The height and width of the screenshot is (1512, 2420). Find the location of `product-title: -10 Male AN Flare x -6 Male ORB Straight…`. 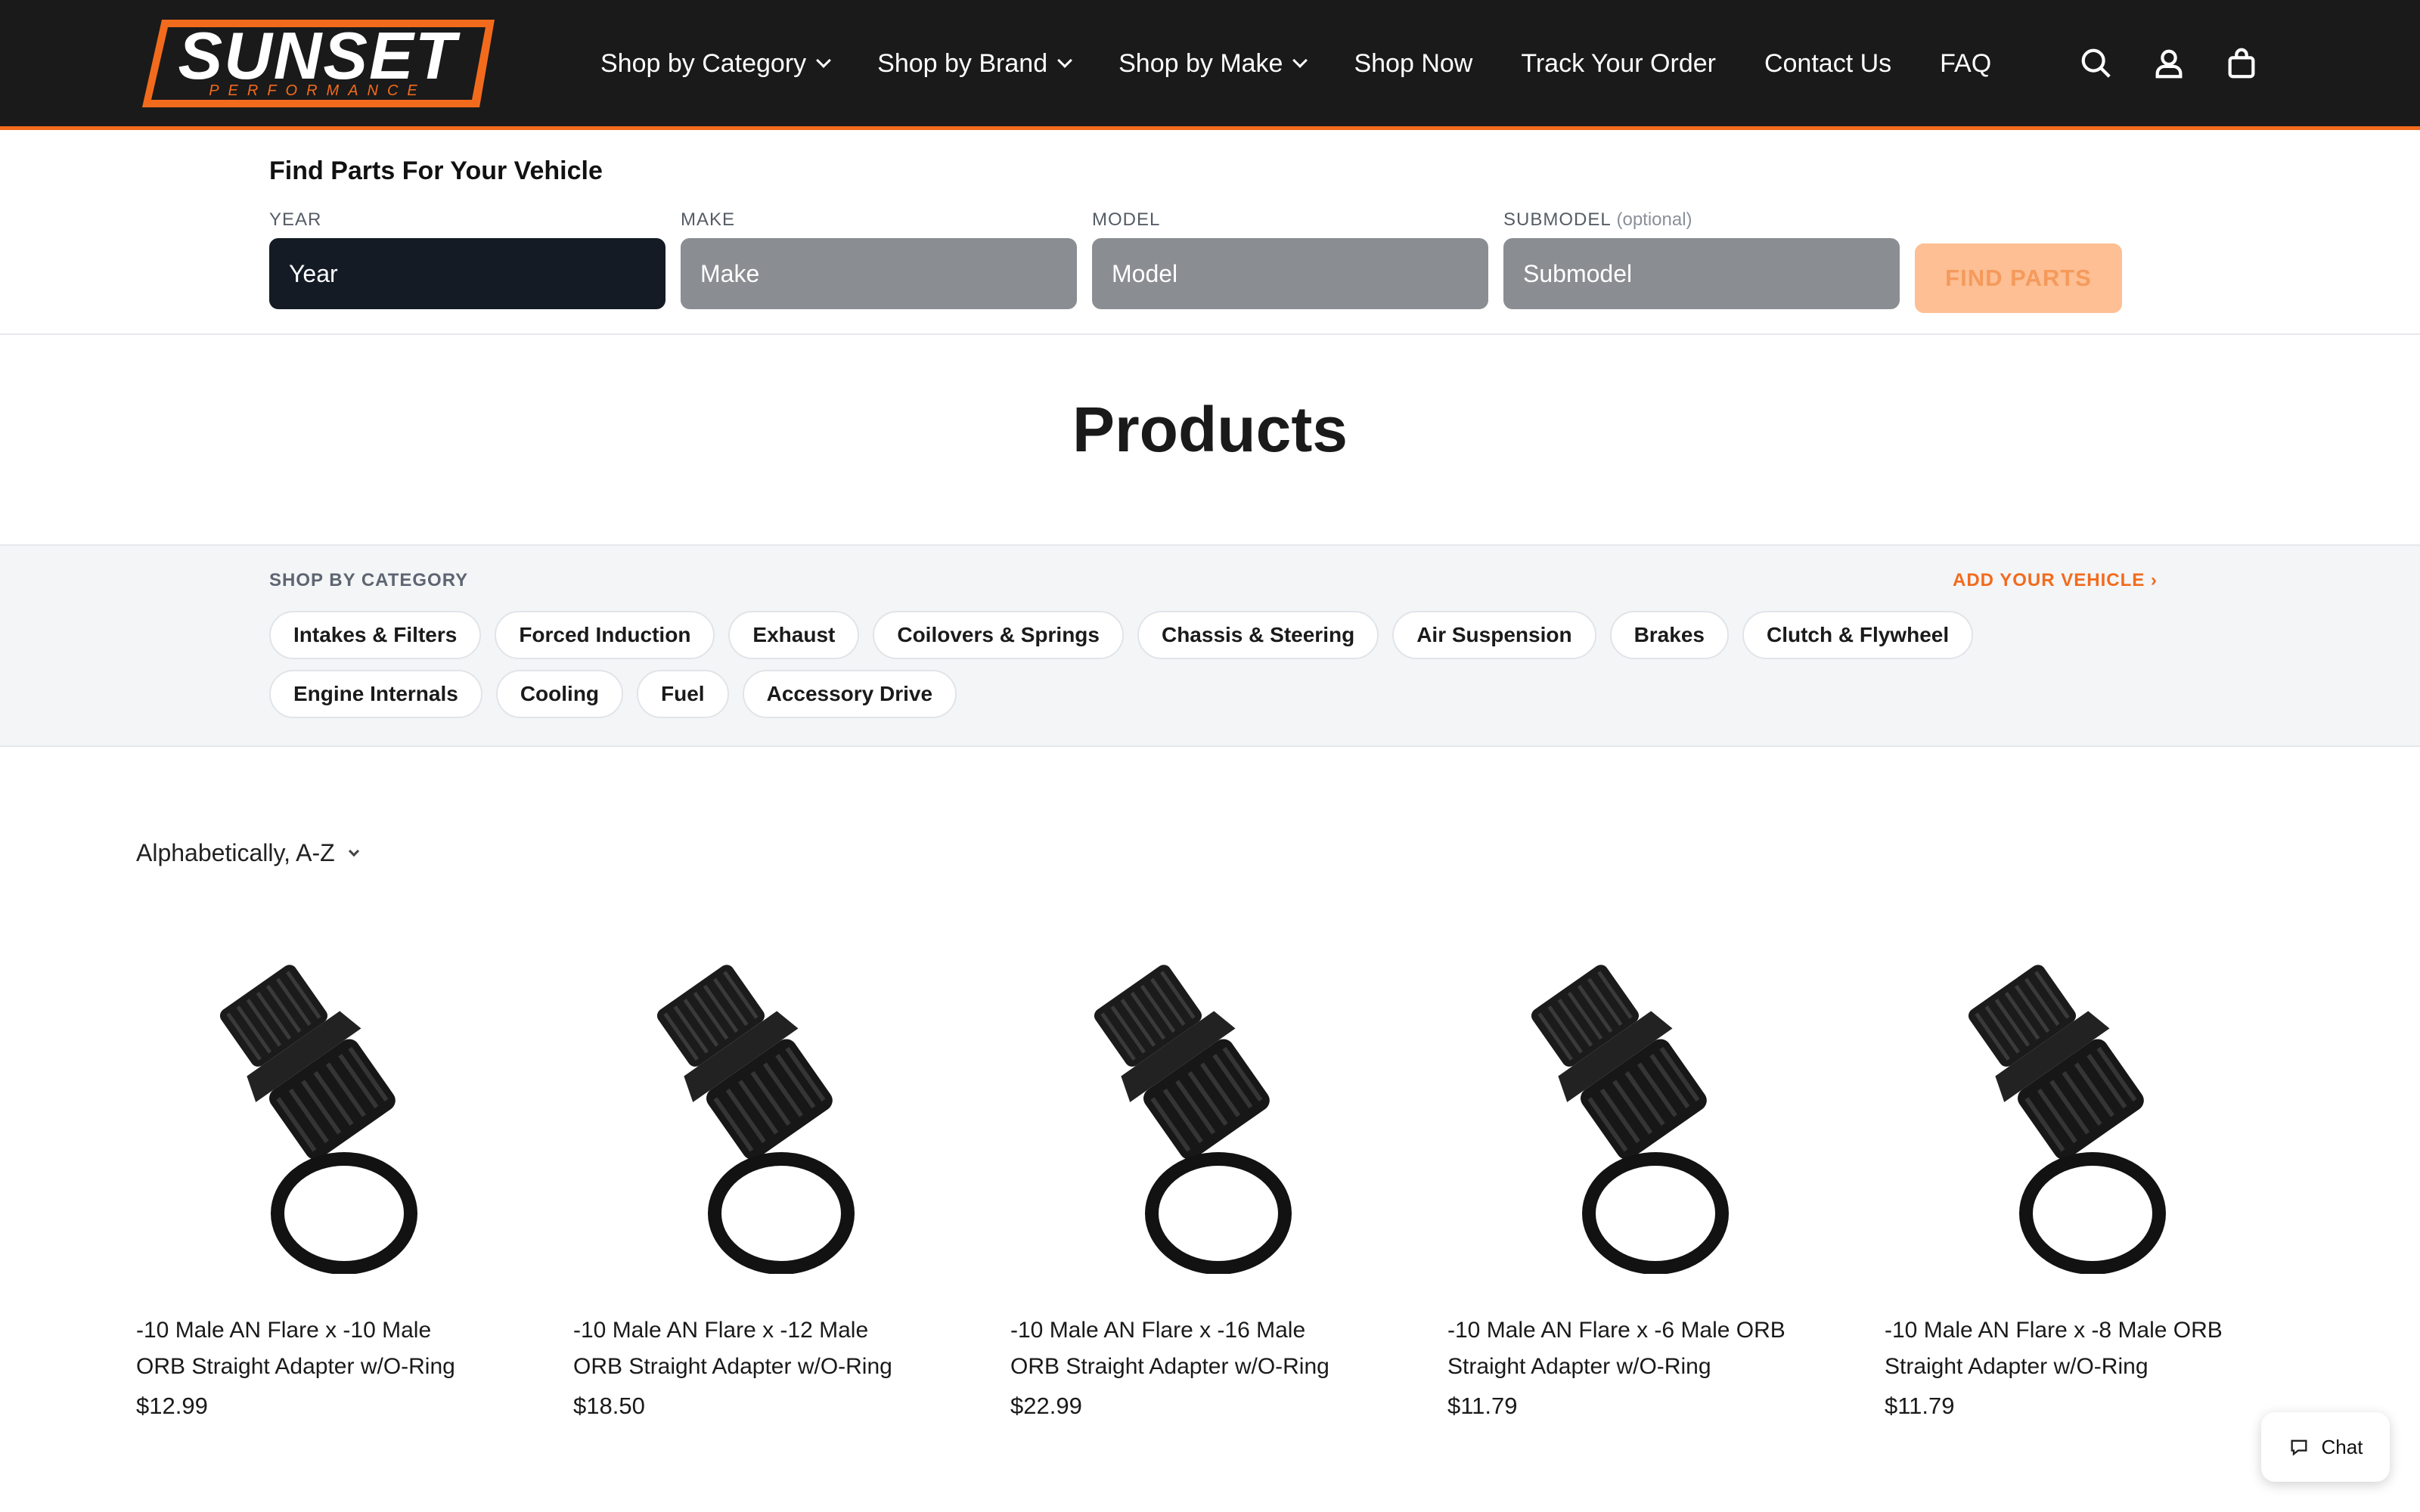

product-title: -10 Male AN Flare x -6 Male ORB Straight… is located at coordinates (1617, 1348).